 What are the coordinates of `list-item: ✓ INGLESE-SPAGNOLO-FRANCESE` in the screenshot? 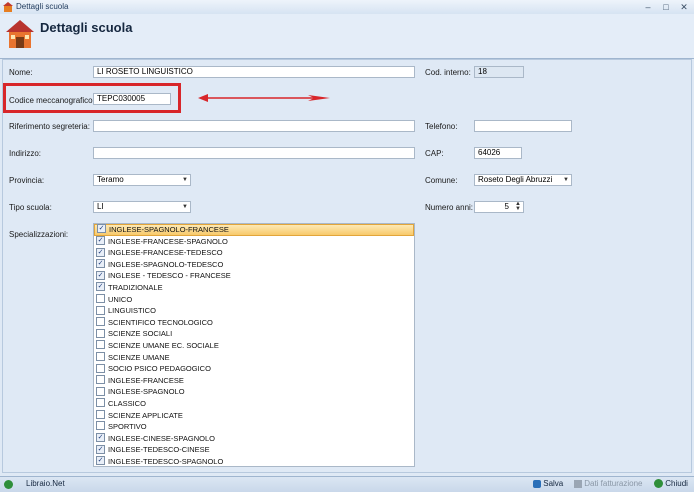 It's located at (254, 230).